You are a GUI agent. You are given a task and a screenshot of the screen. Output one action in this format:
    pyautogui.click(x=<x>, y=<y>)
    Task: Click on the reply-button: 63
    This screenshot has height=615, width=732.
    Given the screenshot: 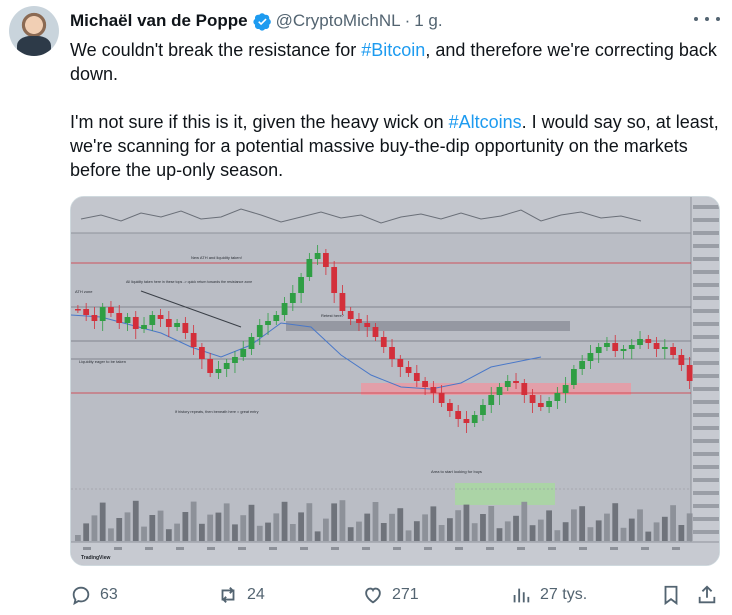 What is the action you would take?
    pyautogui.click(x=94, y=595)
    